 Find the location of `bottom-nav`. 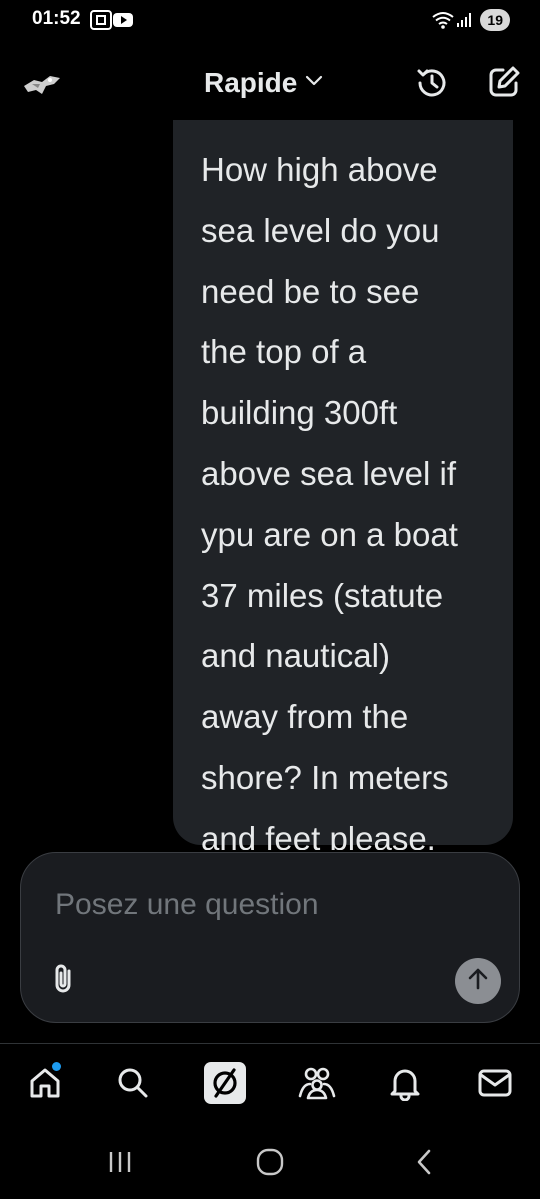

bottom-nav is located at coordinates (270, 1087).